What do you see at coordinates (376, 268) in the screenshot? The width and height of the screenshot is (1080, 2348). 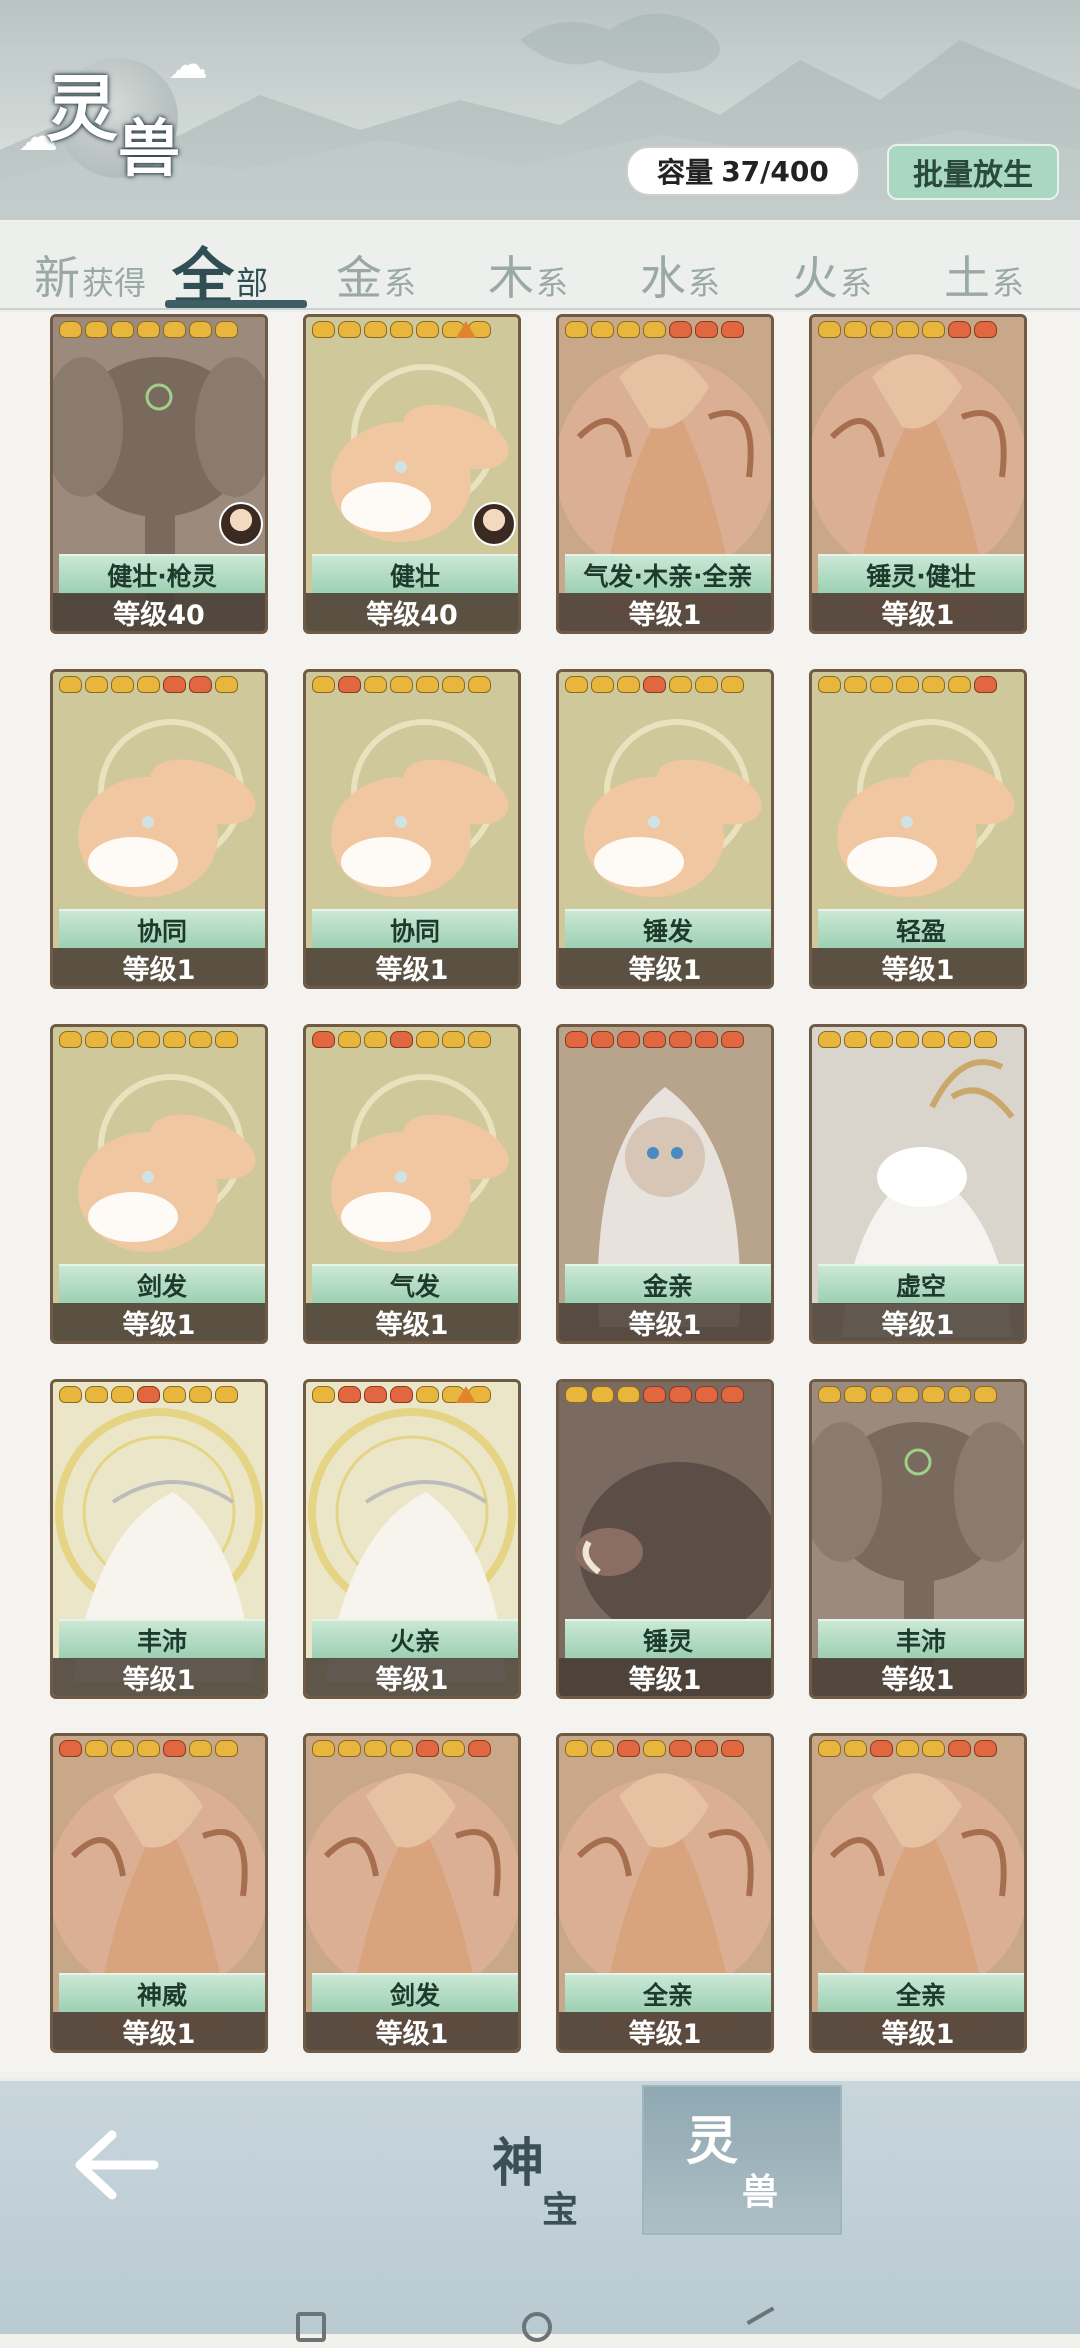 I see `tab-metal: 金系` at bounding box center [376, 268].